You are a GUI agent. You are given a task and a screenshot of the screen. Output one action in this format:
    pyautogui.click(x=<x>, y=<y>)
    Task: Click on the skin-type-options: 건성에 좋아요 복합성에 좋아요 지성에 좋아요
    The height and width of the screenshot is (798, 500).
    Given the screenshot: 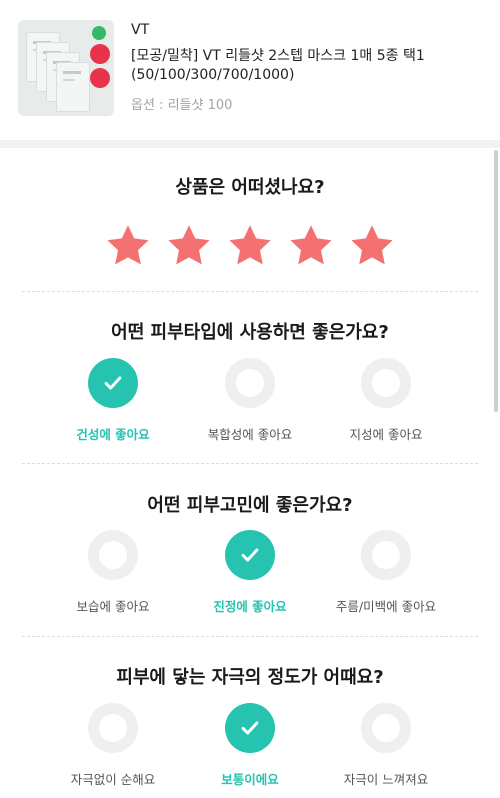 What is the action you would take?
    pyautogui.click(x=250, y=400)
    